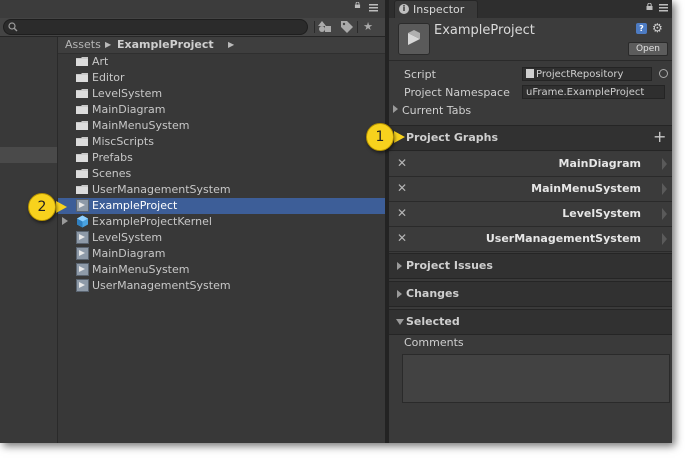 The height and width of the screenshot is (458, 685). Describe the element at coordinates (530, 9) in the screenshot. I see `inspector-tabbar: i Inspector` at that location.